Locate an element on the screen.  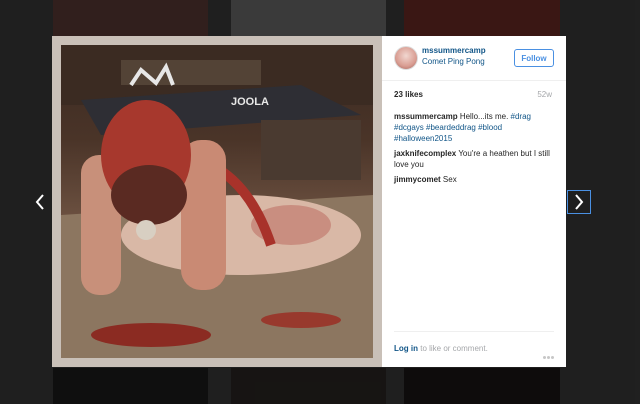
post-location: Comet Ping Pong is located at coordinates (453, 61).